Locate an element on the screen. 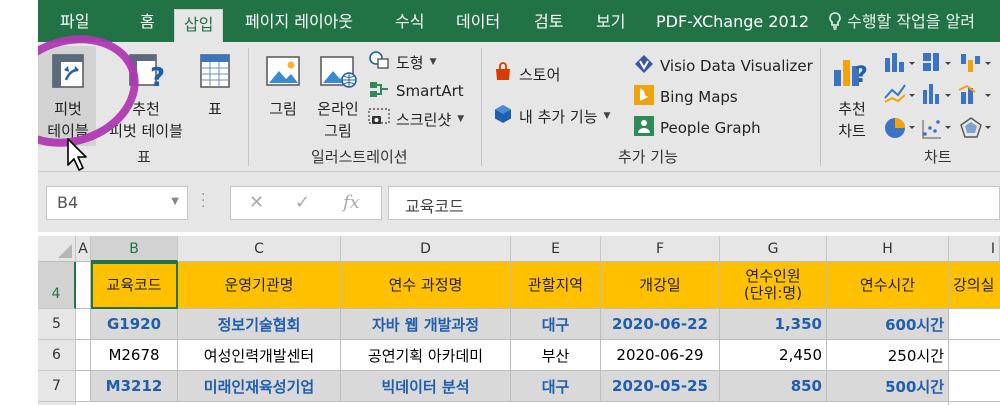 Image resolution: width=1000 pixels, height=405 pixels. table-cell: 250시간 is located at coordinates (888, 355).